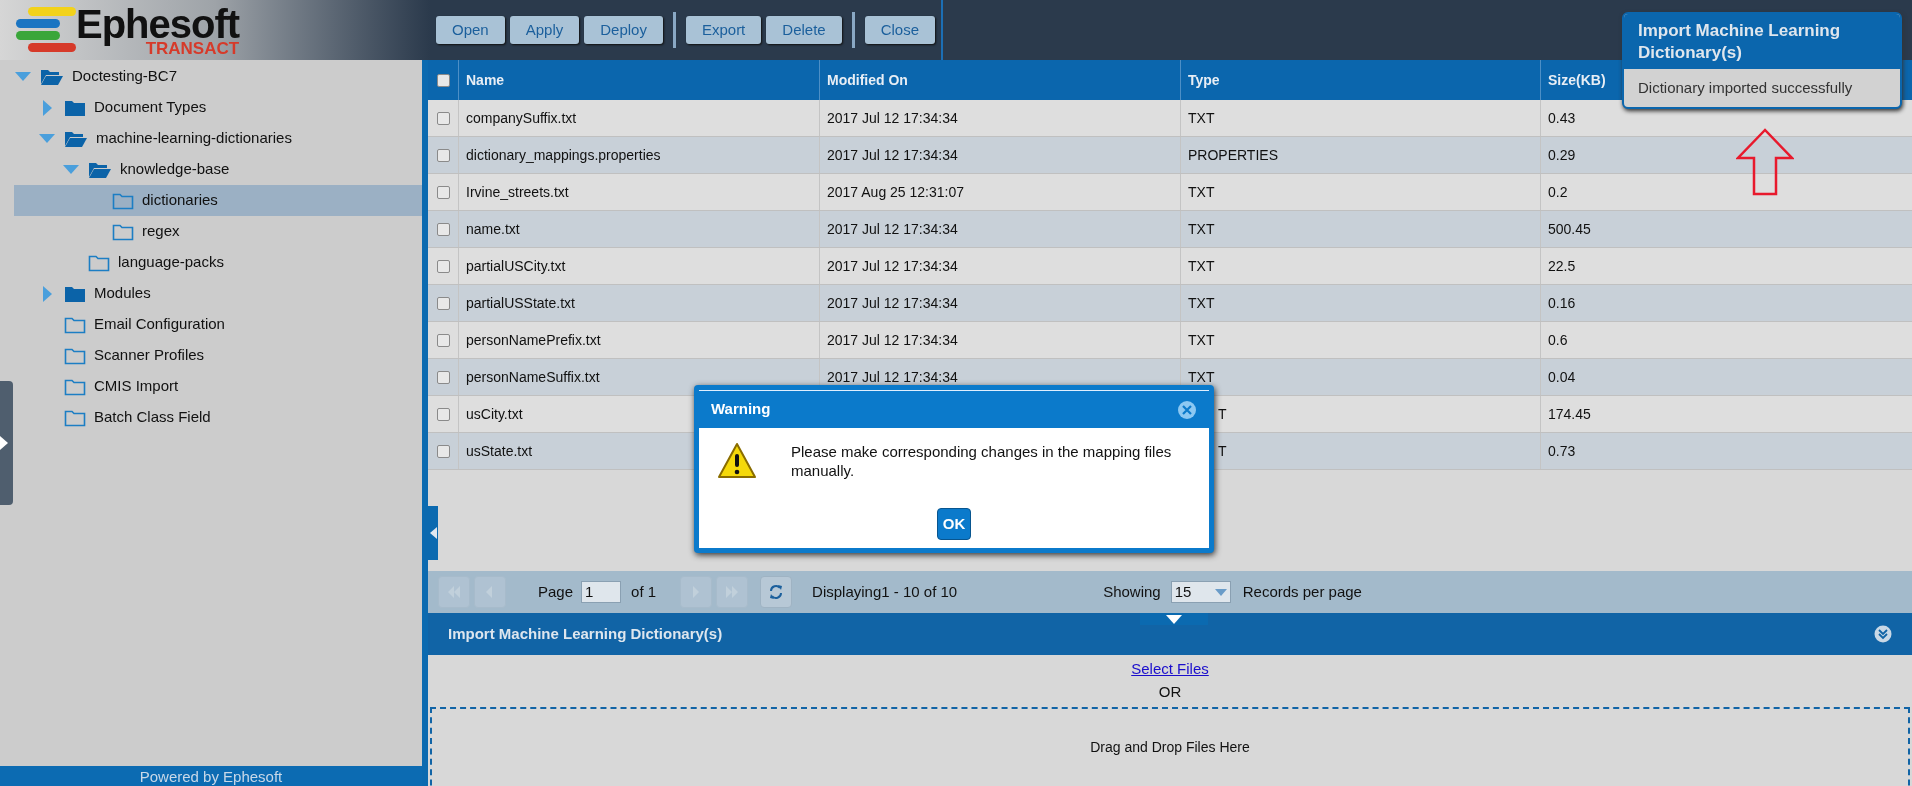 This screenshot has width=1912, height=786. Describe the element at coordinates (885, 591) in the screenshot. I see `display-summary: Displaying1 - 10 of 10` at that location.